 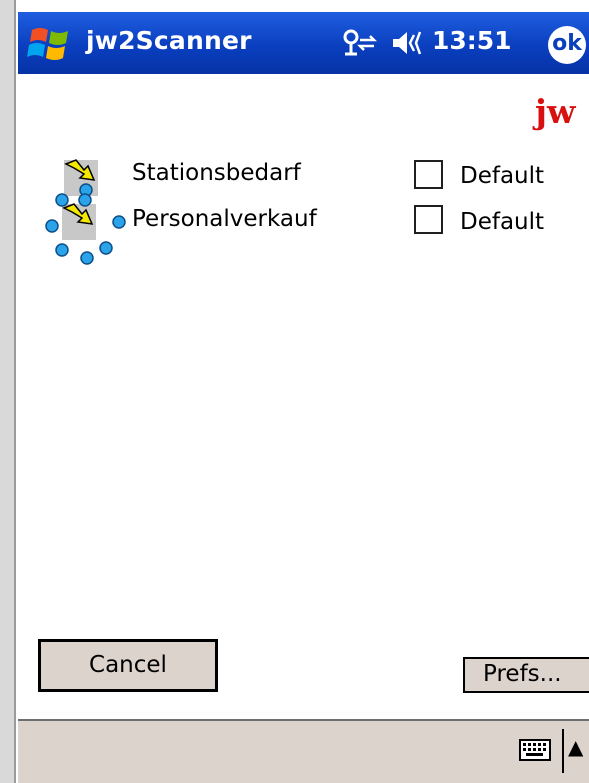 What do you see at coordinates (128, 665) in the screenshot?
I see `cancel-button: Cancel` at bounding box center [128, 665].